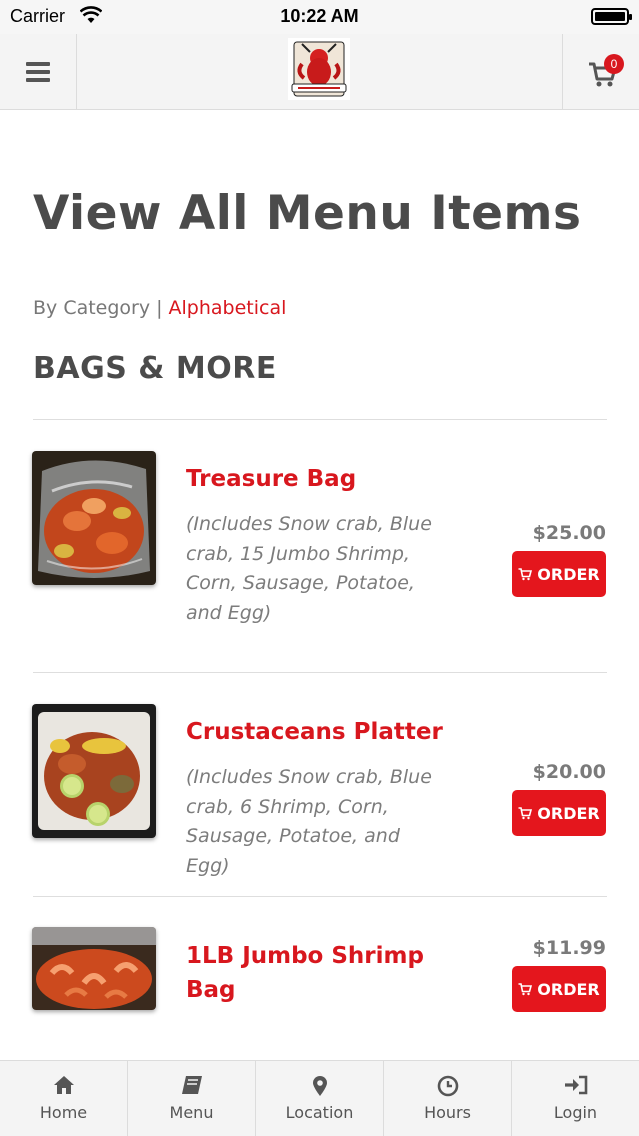  I want to click on clock-time: 10:22 AM, so click(319, 16).